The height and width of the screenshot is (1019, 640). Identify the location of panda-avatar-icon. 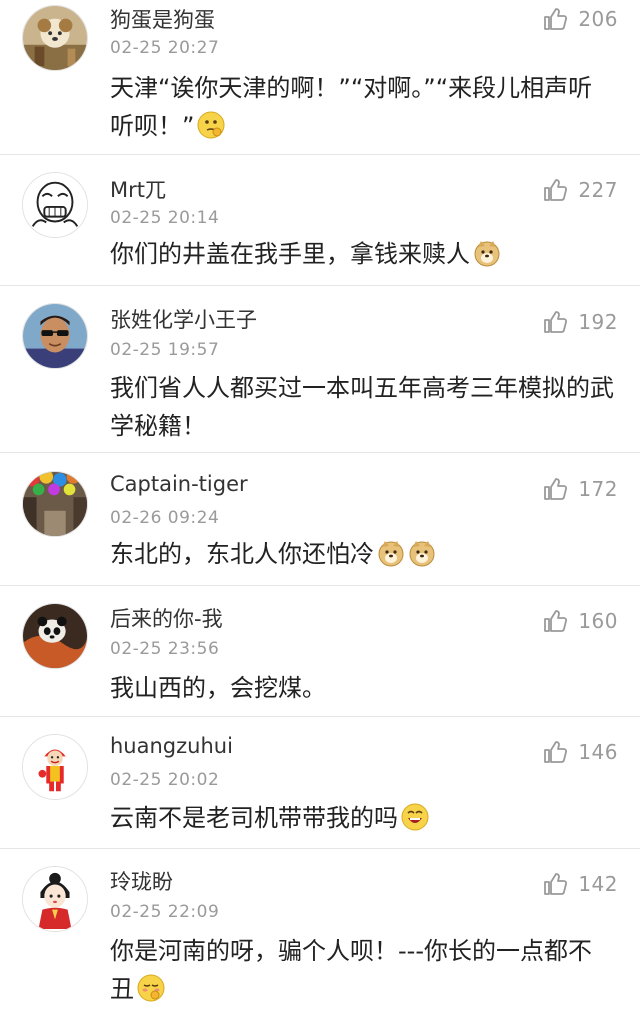
(55, 636).